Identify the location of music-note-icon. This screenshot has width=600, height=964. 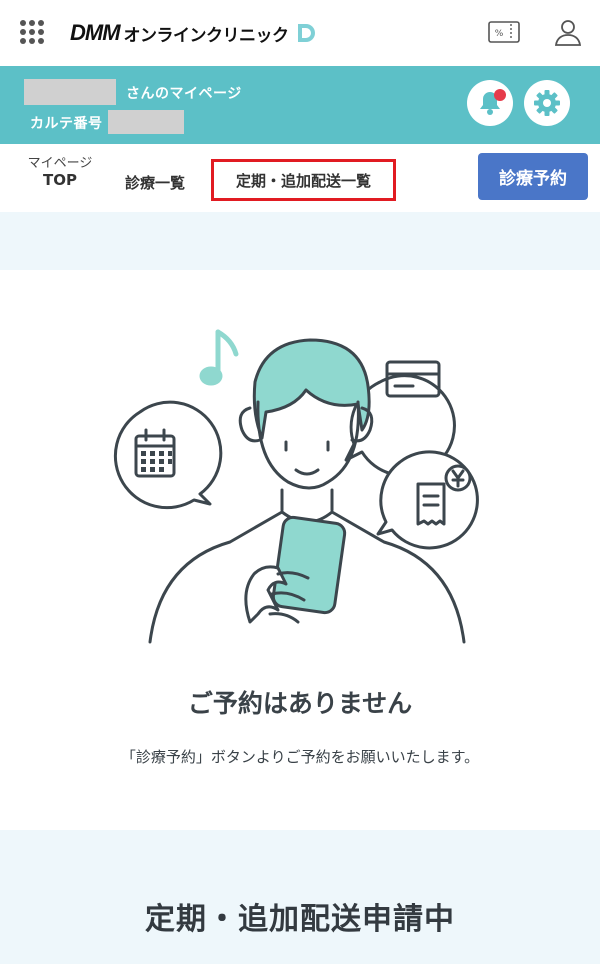
(219, 357).